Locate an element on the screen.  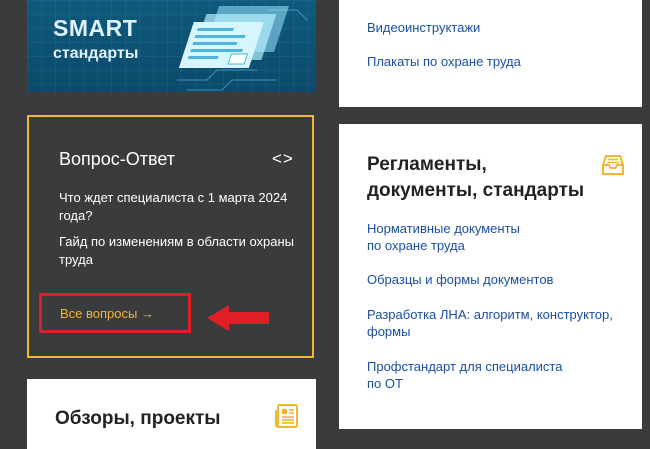
document-templates-link: Образцы и формы документов is located at coordinates (460, 279).